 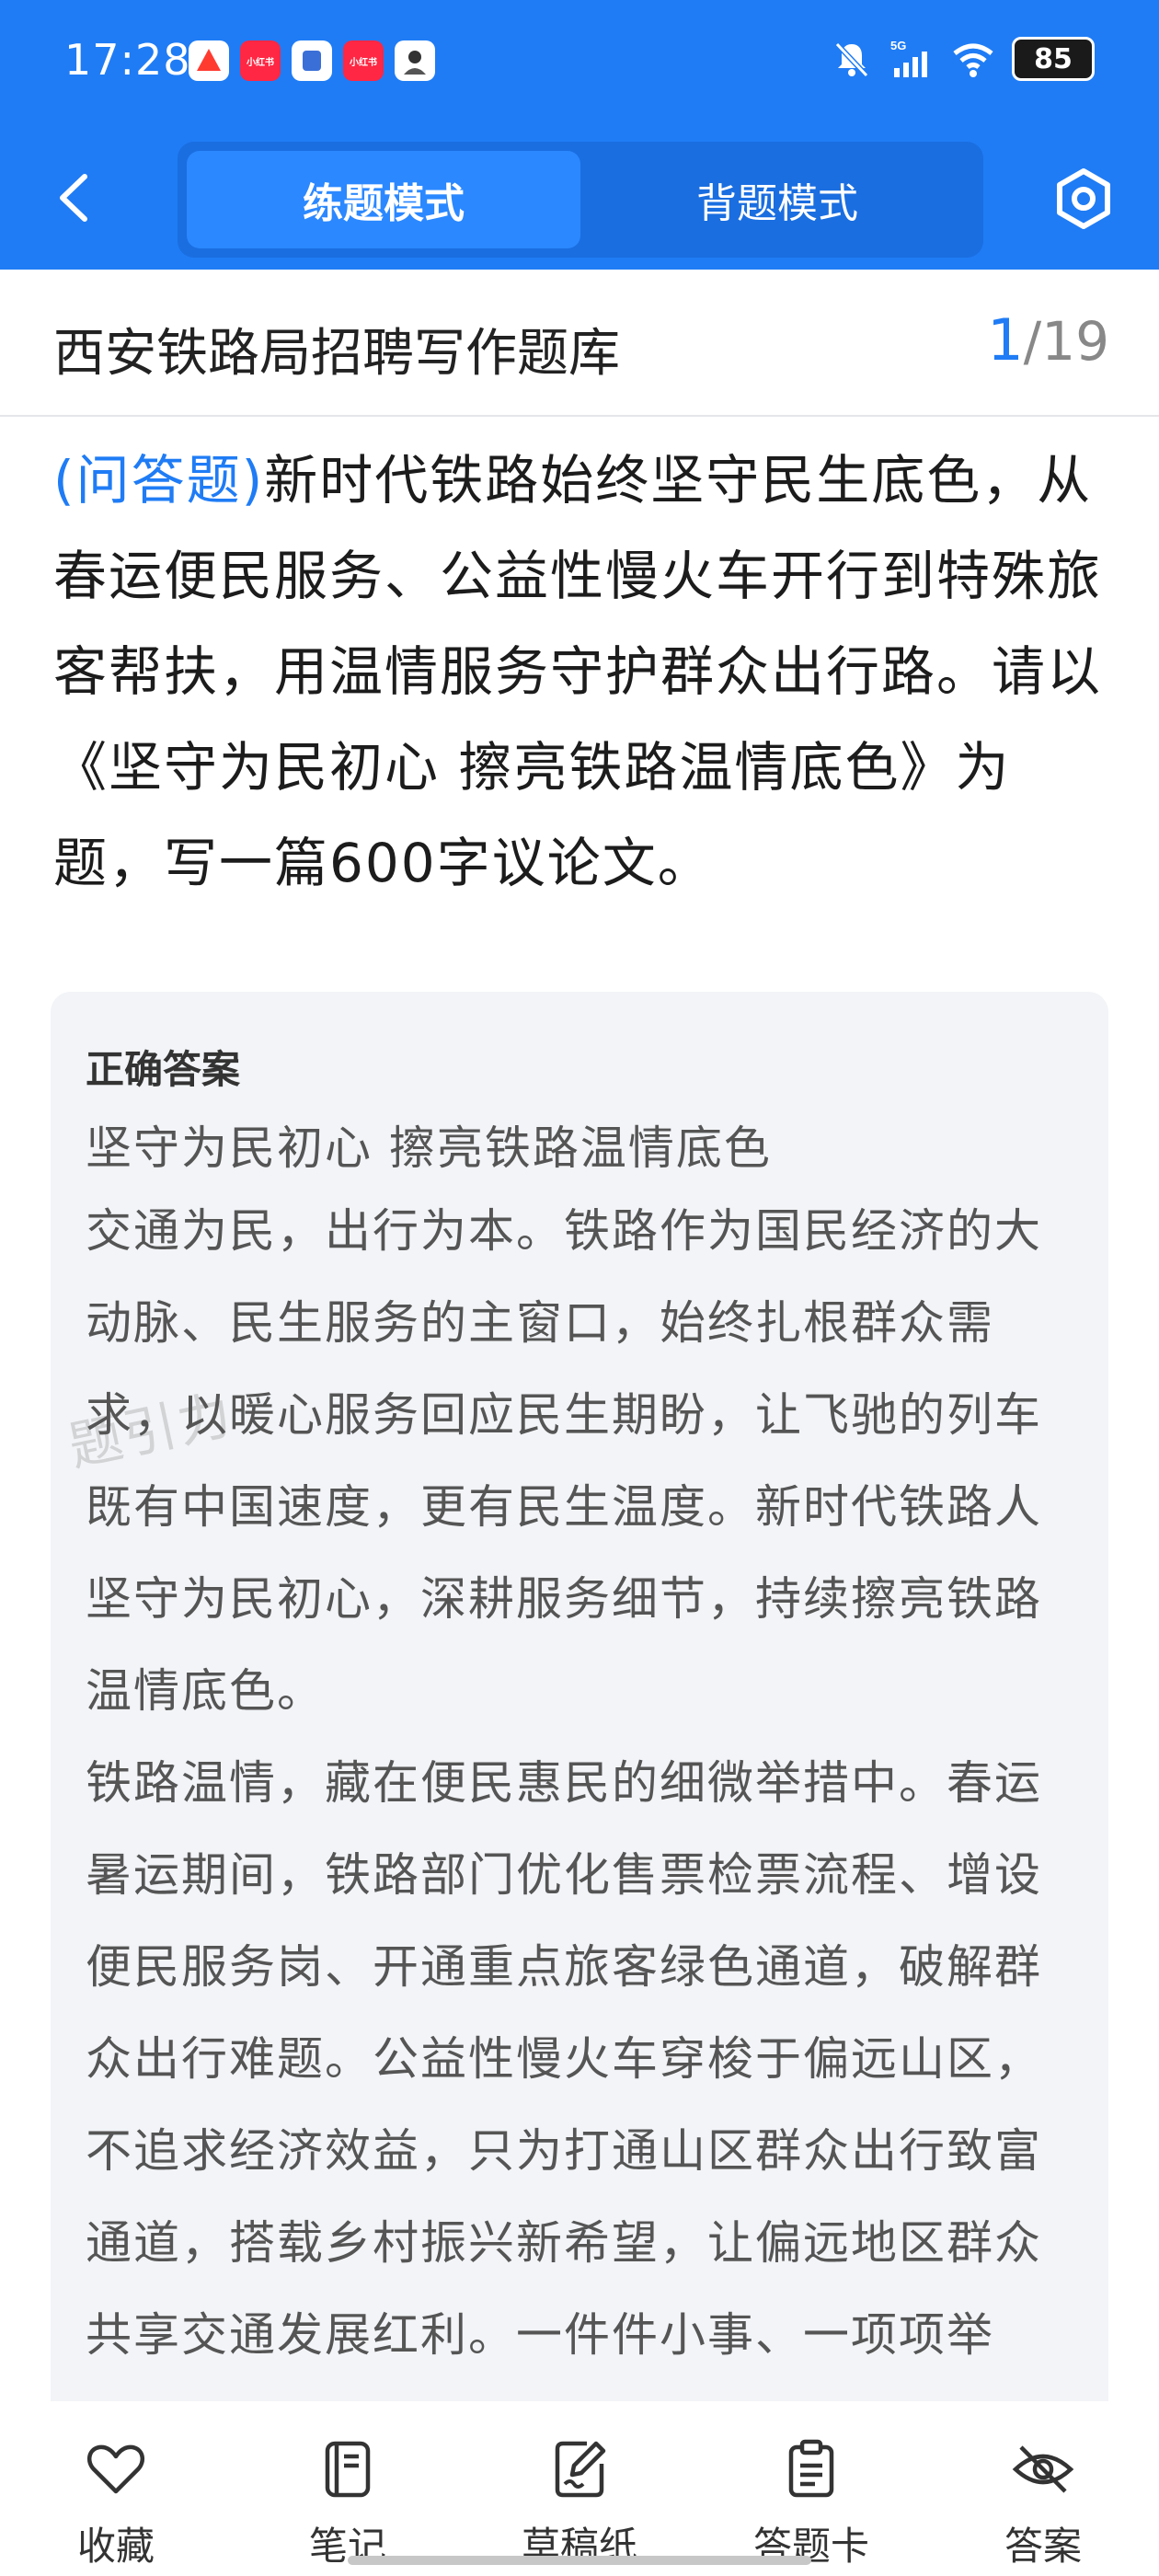 I want to click on show-answer-label: 答案, so click(x=1043, y=2546).